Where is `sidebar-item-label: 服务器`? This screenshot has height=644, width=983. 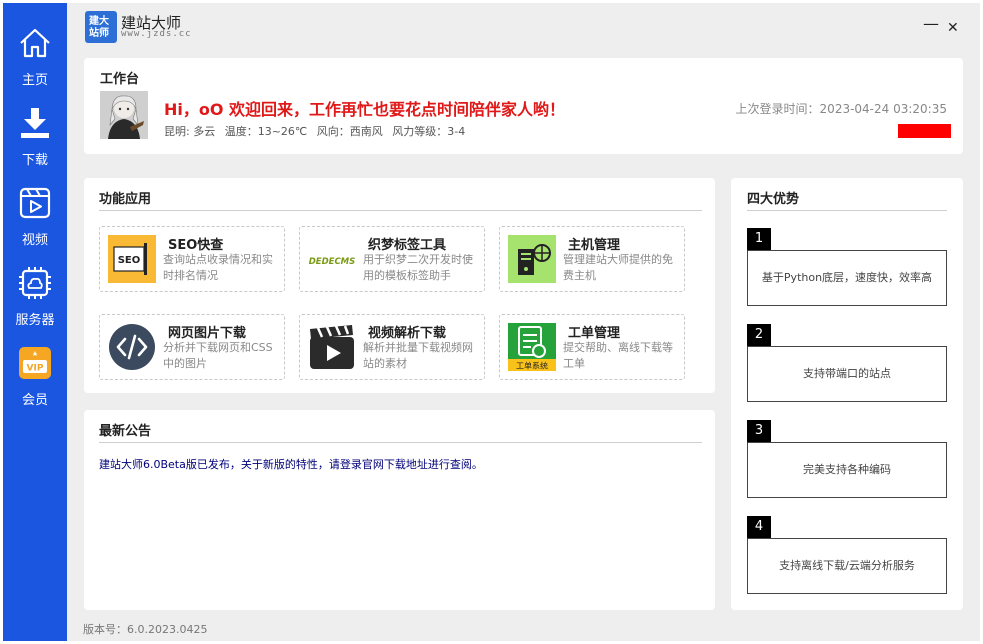 sidebar-item-label: 服务器 is located at coordinates (35, 320).